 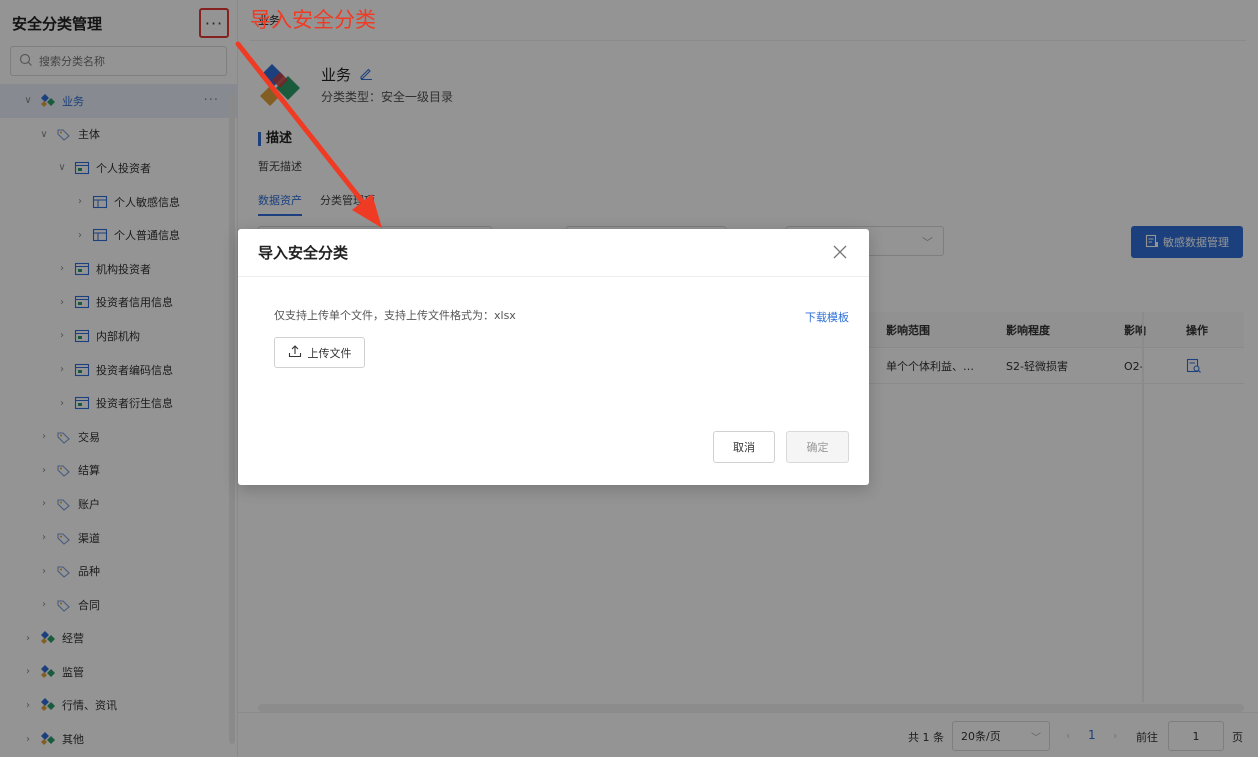 I want to click on close-icon, so click(x=840, y=253).